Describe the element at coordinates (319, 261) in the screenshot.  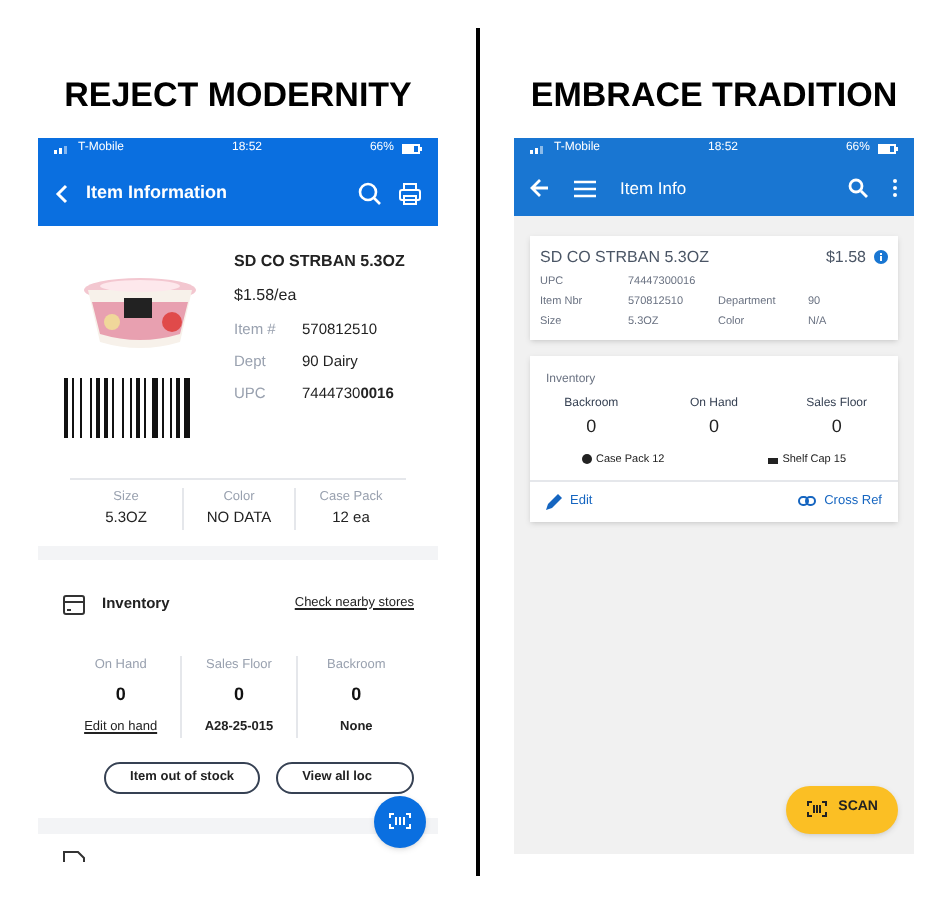
I see `product-name: SD CO STRBAN 5.3OZ` at that location.